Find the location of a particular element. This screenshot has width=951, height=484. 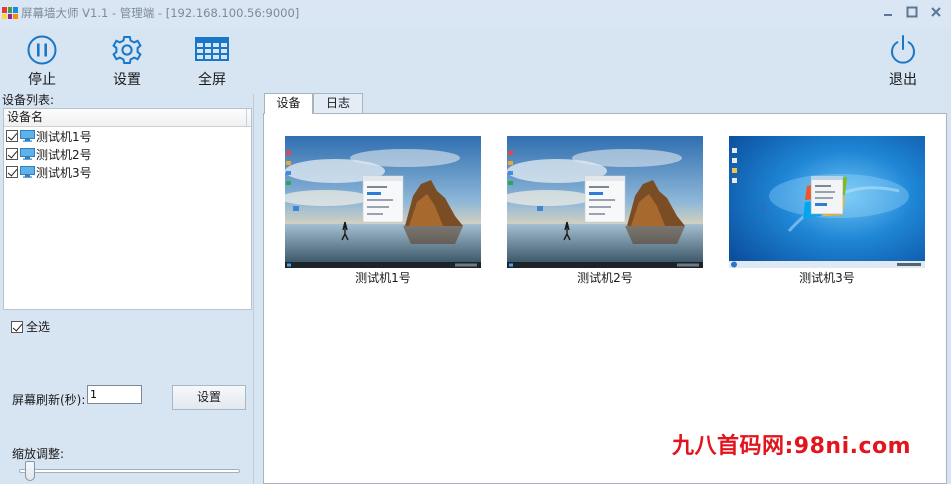

stop-button: 停止 is located at coordinates (42, 61).